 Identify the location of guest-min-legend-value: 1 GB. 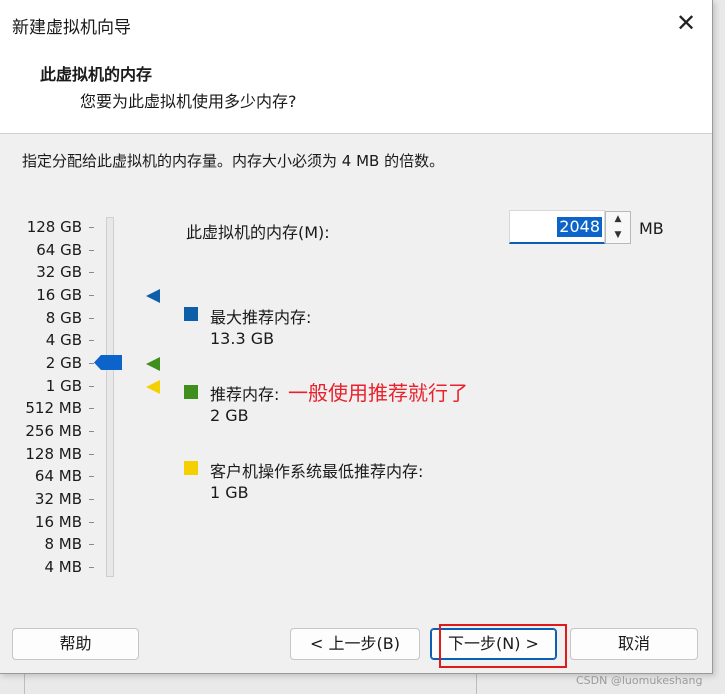
(229, 492).